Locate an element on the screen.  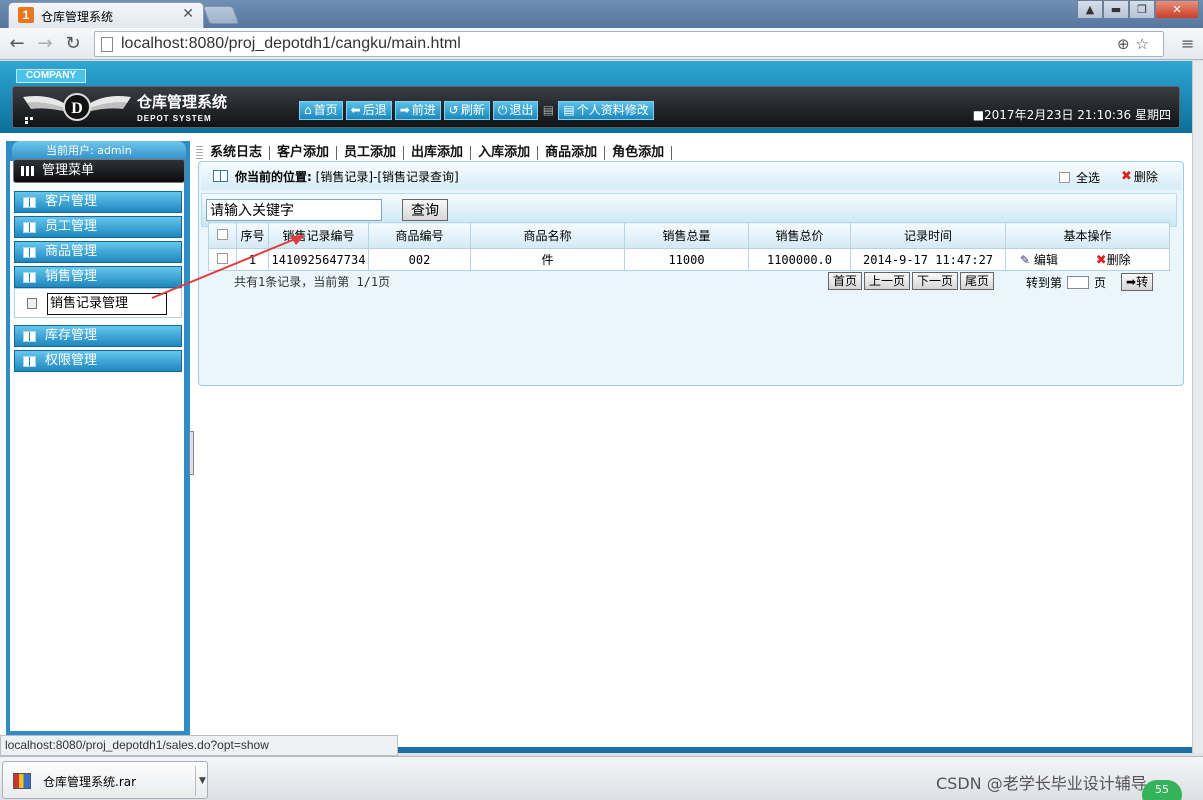
back-arrow-icon: ← is located at coordinates (17, 43).